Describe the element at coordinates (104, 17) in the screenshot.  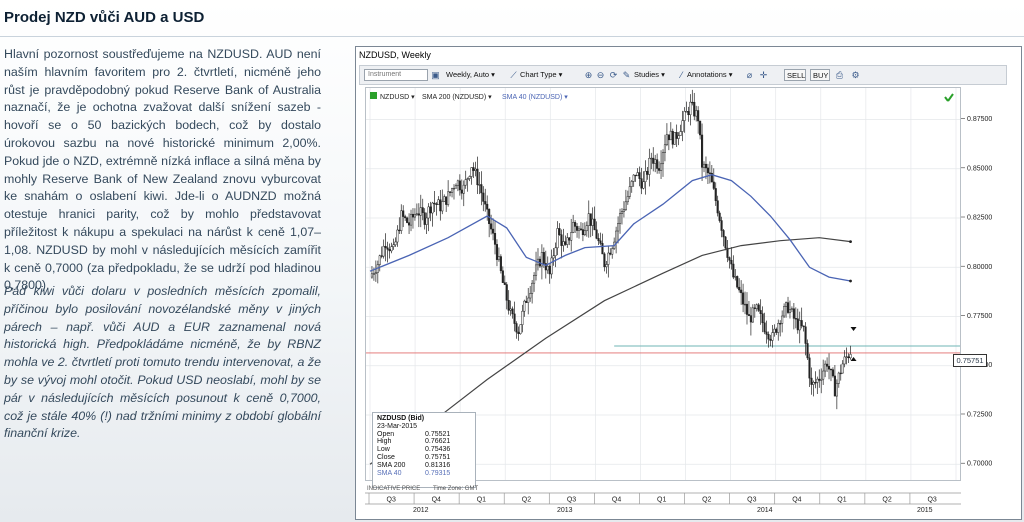
I see `page-title: Prodej NZD vůči AUD a USD` at that location.